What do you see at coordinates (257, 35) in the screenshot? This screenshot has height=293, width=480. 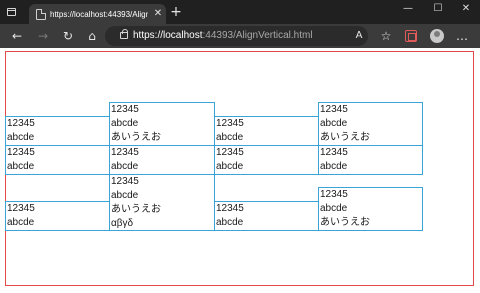 I see `url-path: :44393/AlignVertical.html` at bounding box center [257, 35].